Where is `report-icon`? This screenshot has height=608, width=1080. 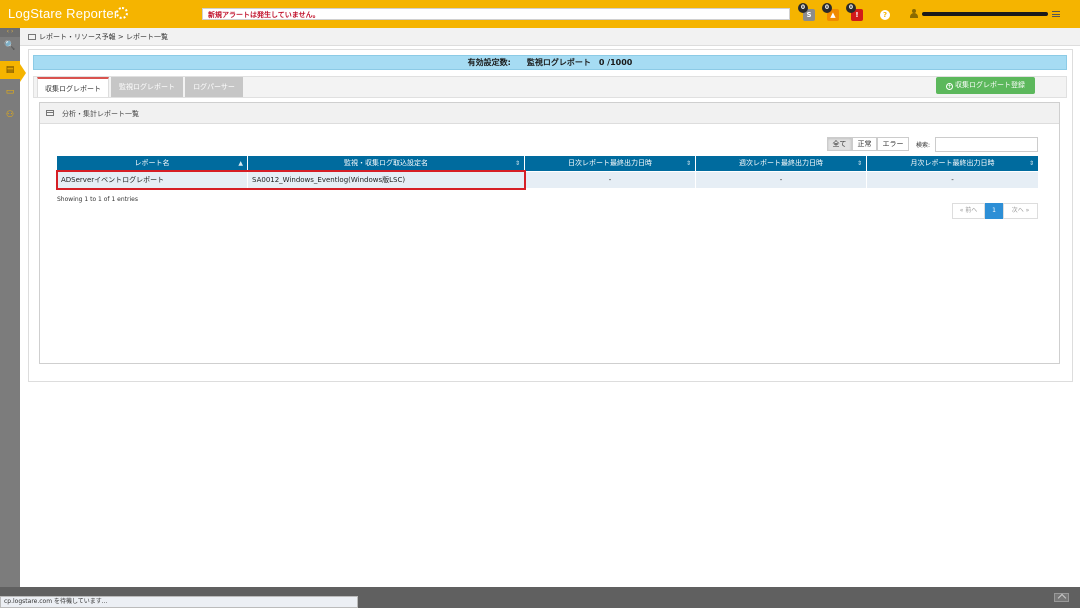 report-icon is located at coordinates (32, 37).